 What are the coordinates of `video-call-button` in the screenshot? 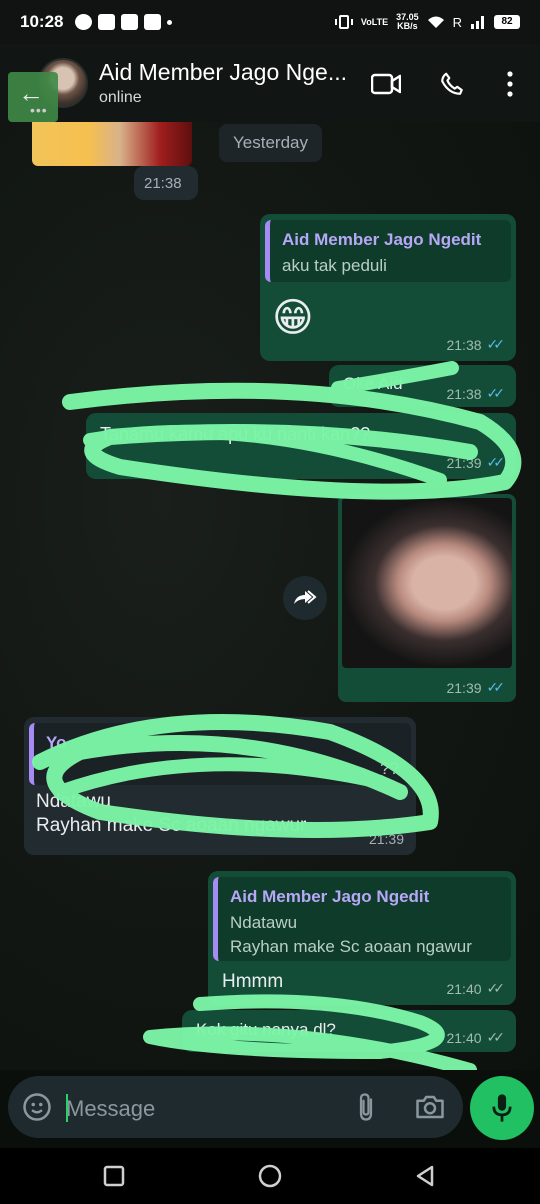 It's located at (386, 84).